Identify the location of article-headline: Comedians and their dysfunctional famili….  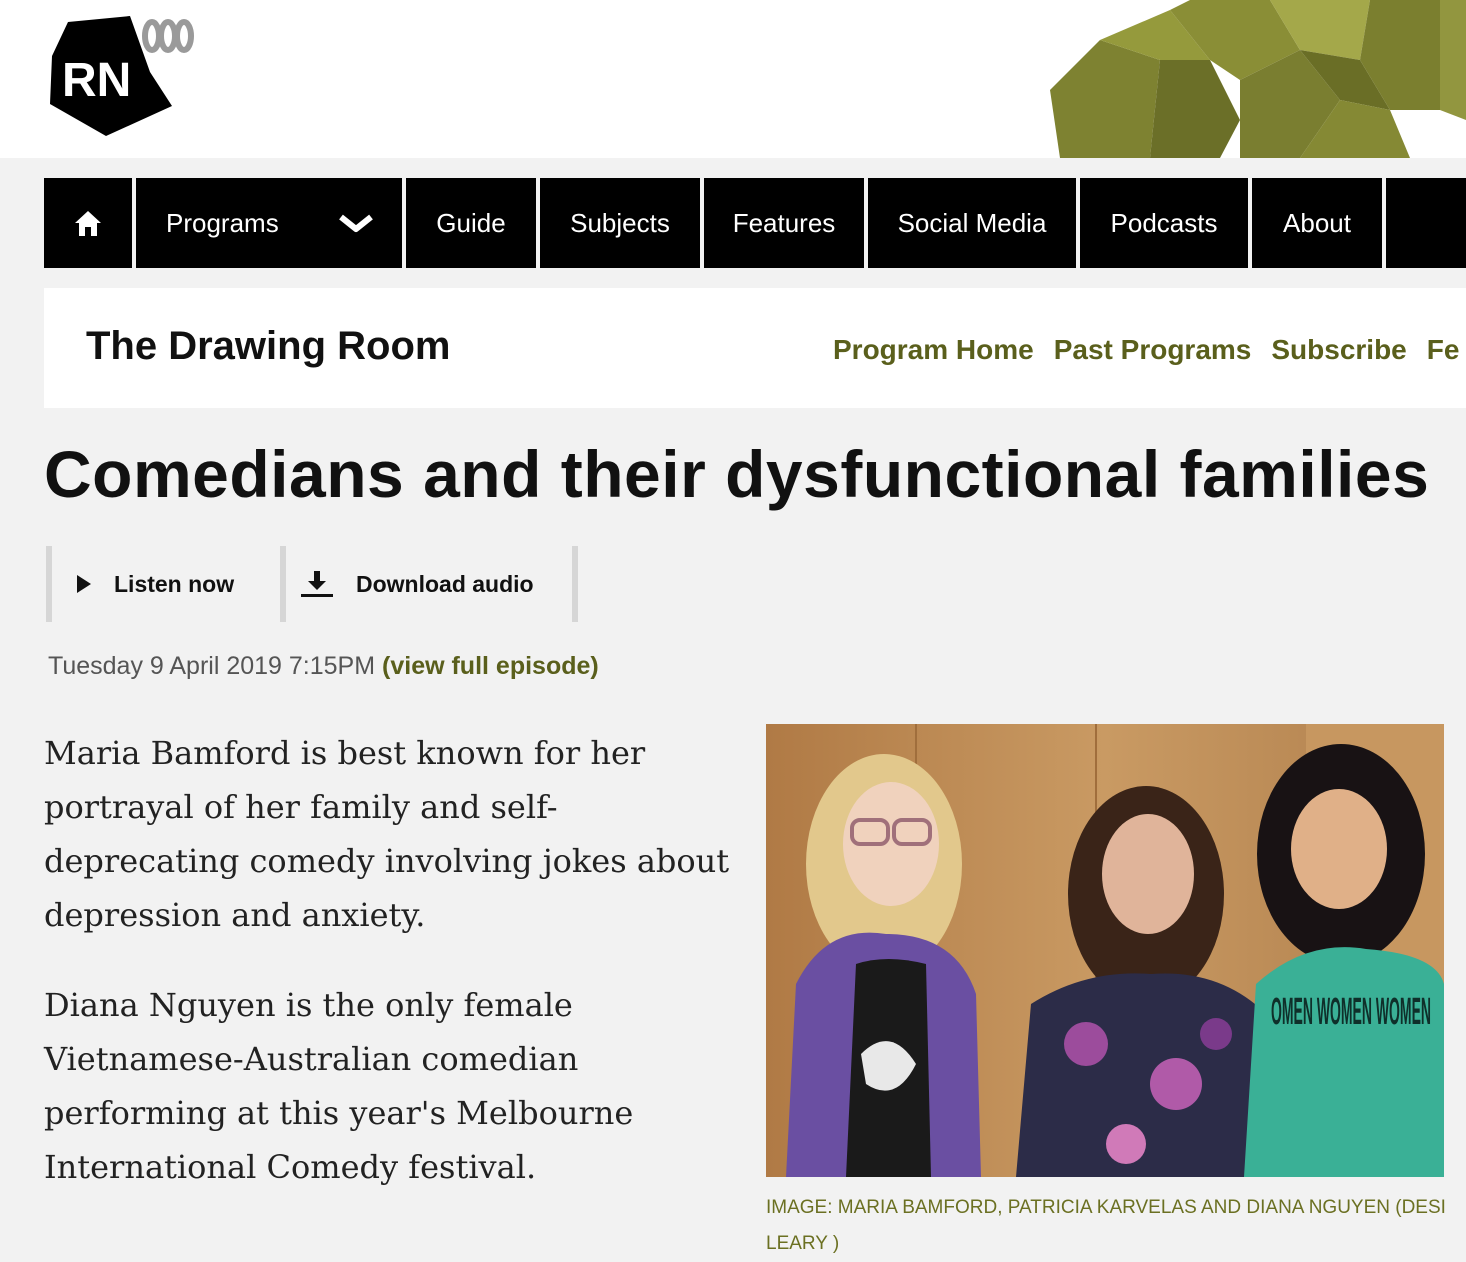
(737, 474).